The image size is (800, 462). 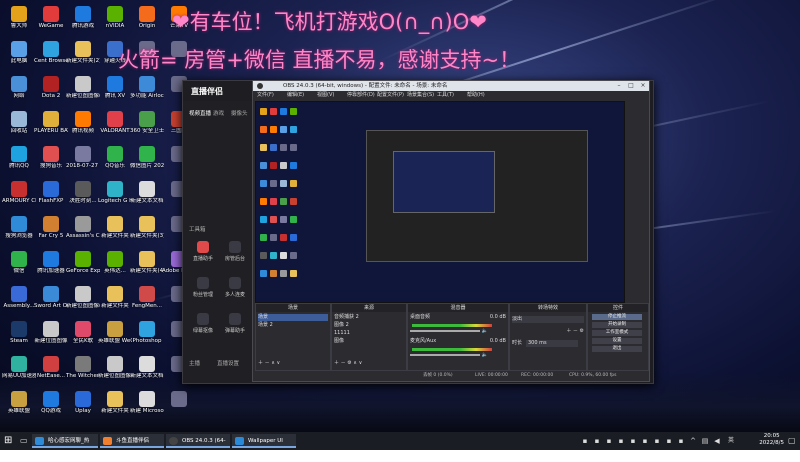 What do you see at coordinates (793, 441) in the screenshot?
I see `notification-icon: ▢` at bounding box center [793, 441].